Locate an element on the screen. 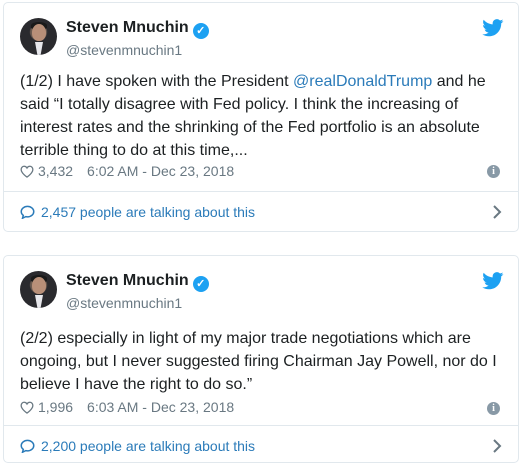  mention-link: @realDonaldTrump is located at coordinates (362, 81).